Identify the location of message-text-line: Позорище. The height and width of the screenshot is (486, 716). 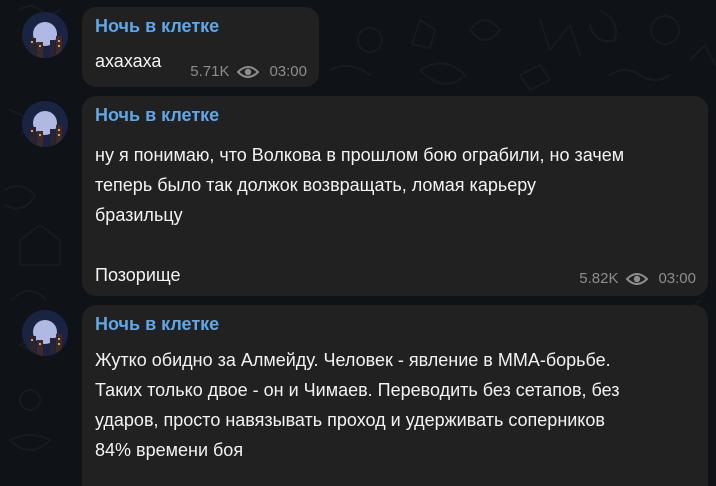
(138, 275).